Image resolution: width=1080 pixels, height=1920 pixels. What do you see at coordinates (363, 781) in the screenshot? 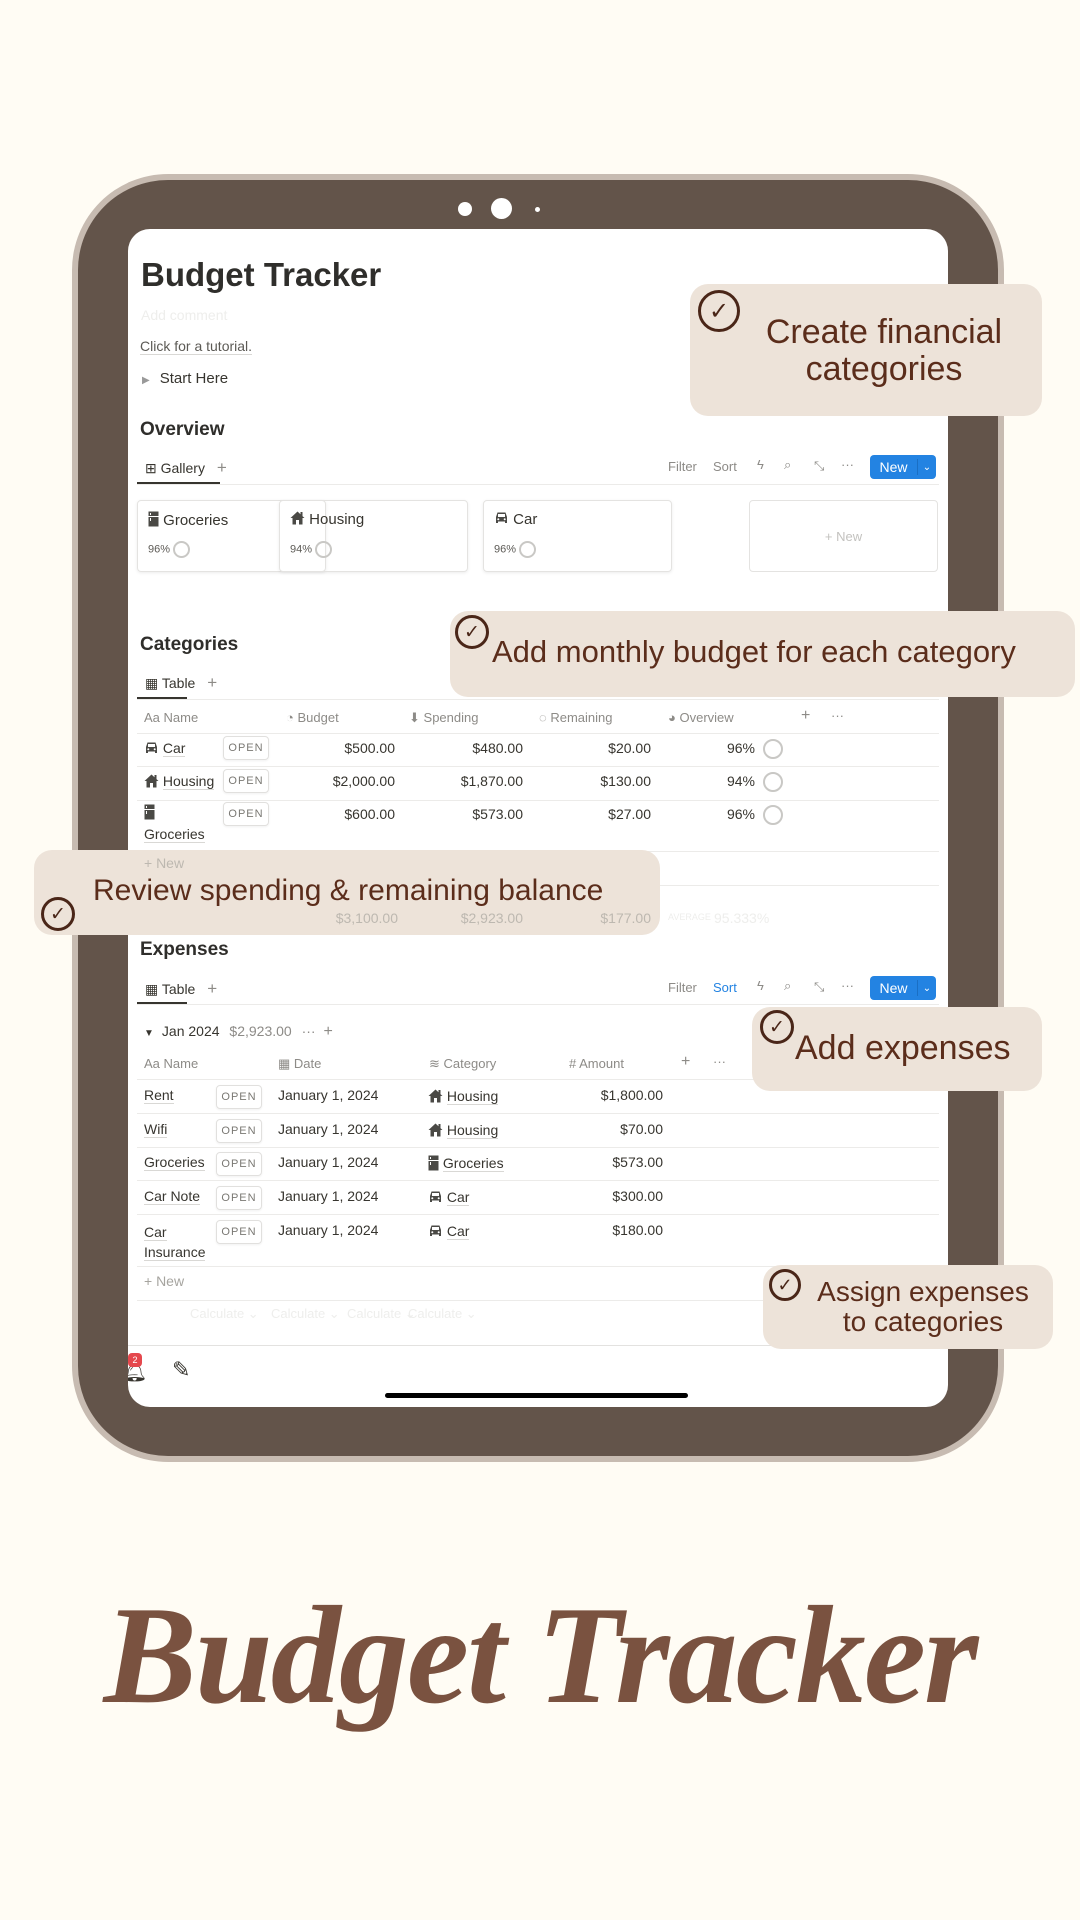
I see `budget-cell: $2,000.00` at bounding box center [363, 781].